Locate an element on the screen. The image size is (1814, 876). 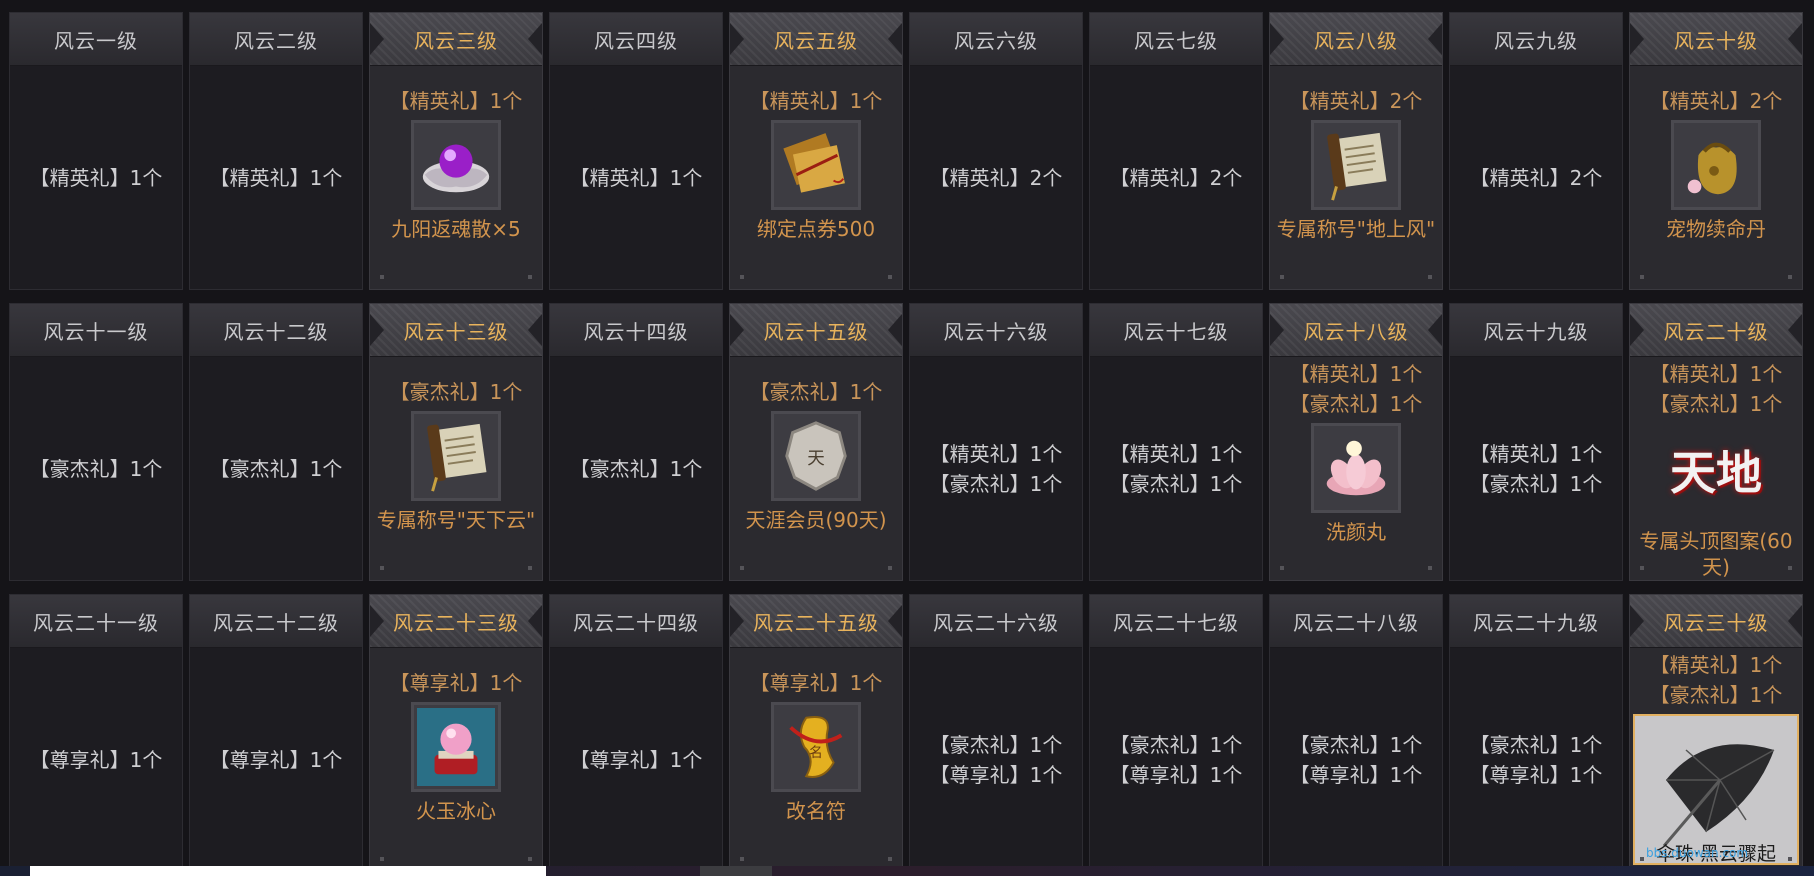
emblem-text: 天地 is located at coordinates (1716, 472).